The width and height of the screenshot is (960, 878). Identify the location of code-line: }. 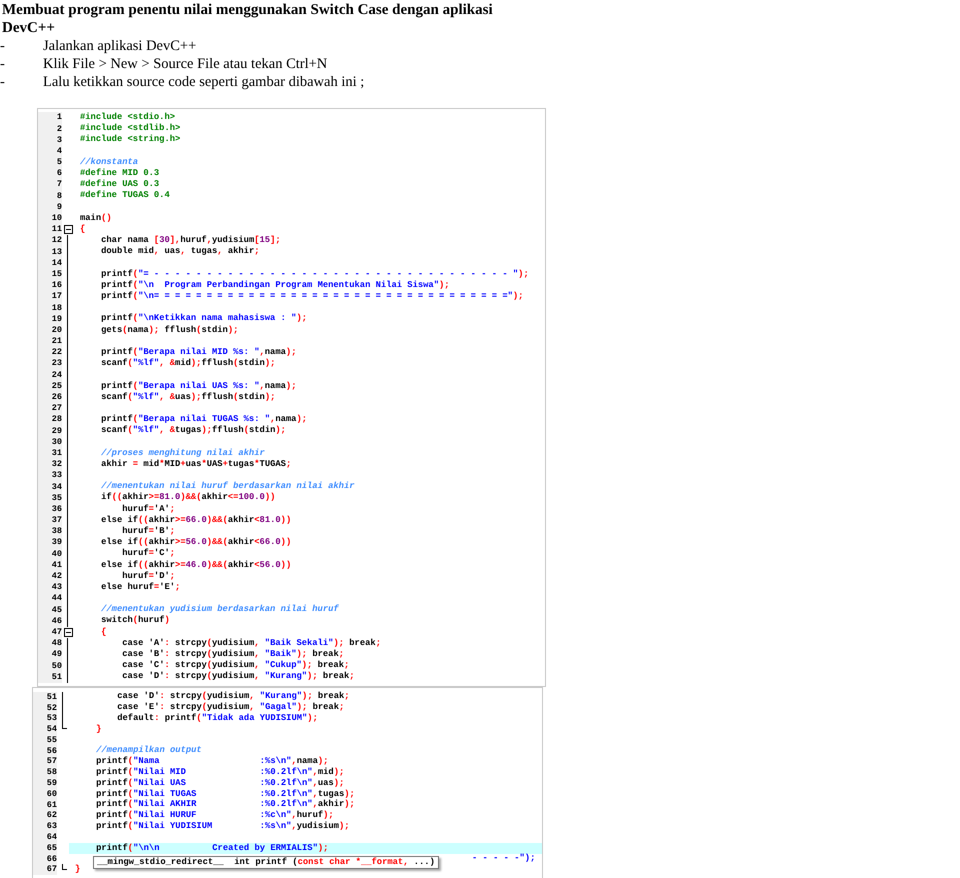
(98, 729).